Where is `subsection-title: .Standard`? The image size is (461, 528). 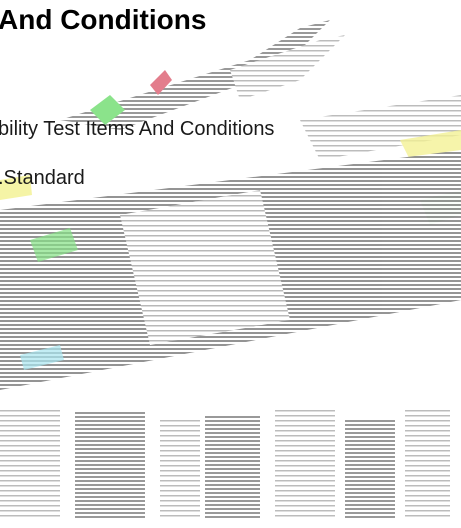
subsection-title: .Standard is located at coordinates (42, 178).